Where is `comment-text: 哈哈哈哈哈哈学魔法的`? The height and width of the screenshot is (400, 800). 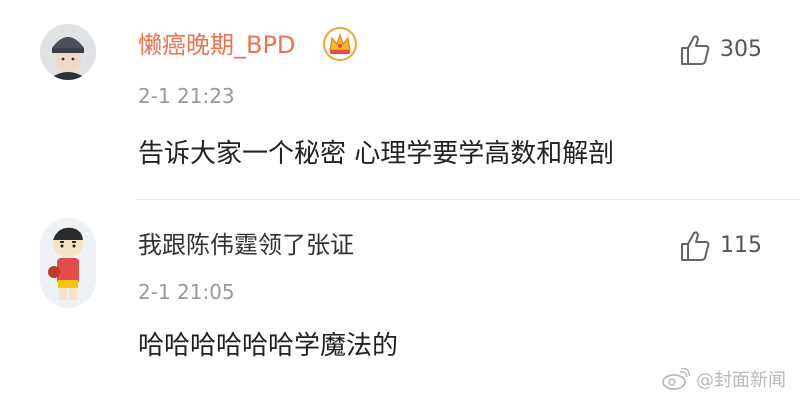
comment-text: 哈哈哈哈哈哈学魔法的 is located at coordinates (268, 346).